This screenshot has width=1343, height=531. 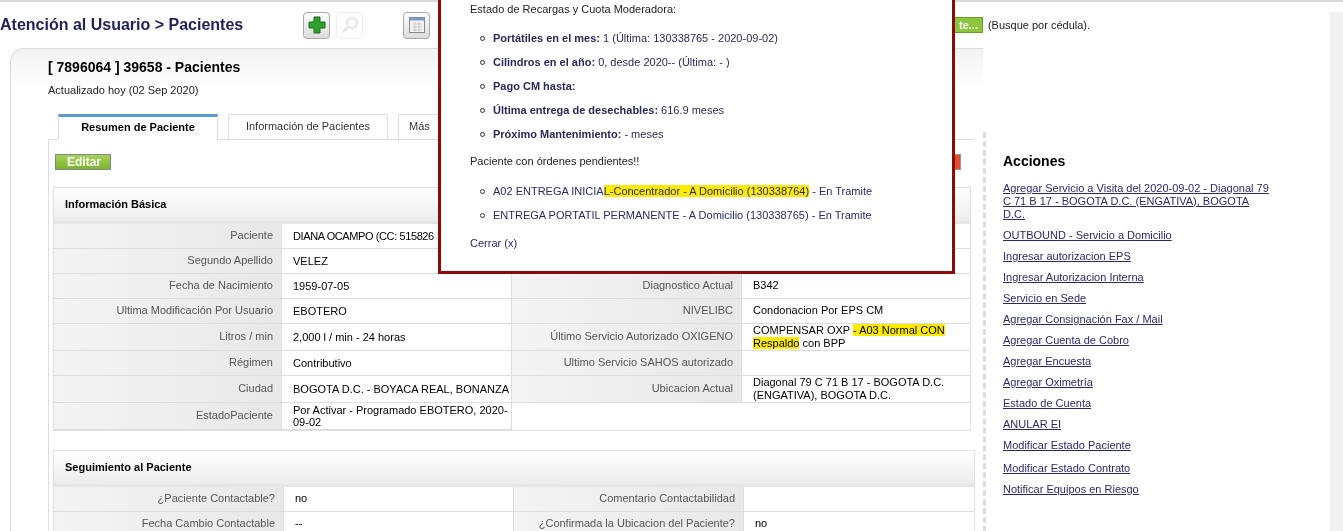 I want to click on field-label: Ubicacion Actual, so click(x=627, y=388).